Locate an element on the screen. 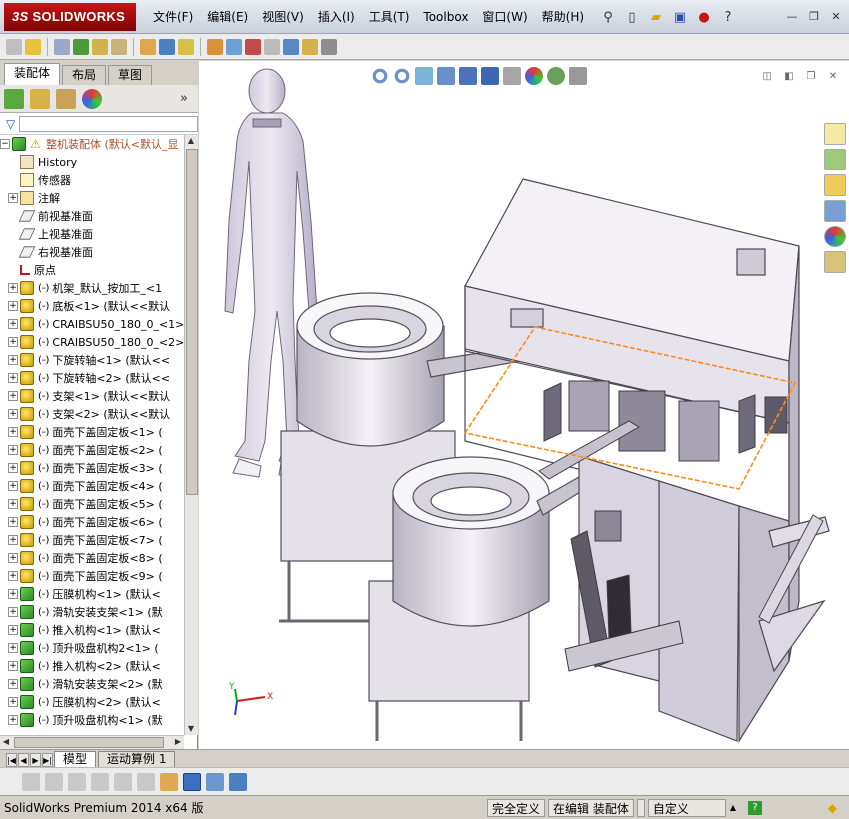 This screenshot has height=819, width=849. viewport-minimize-icon: ◫ is located at coordinates (767, 77).